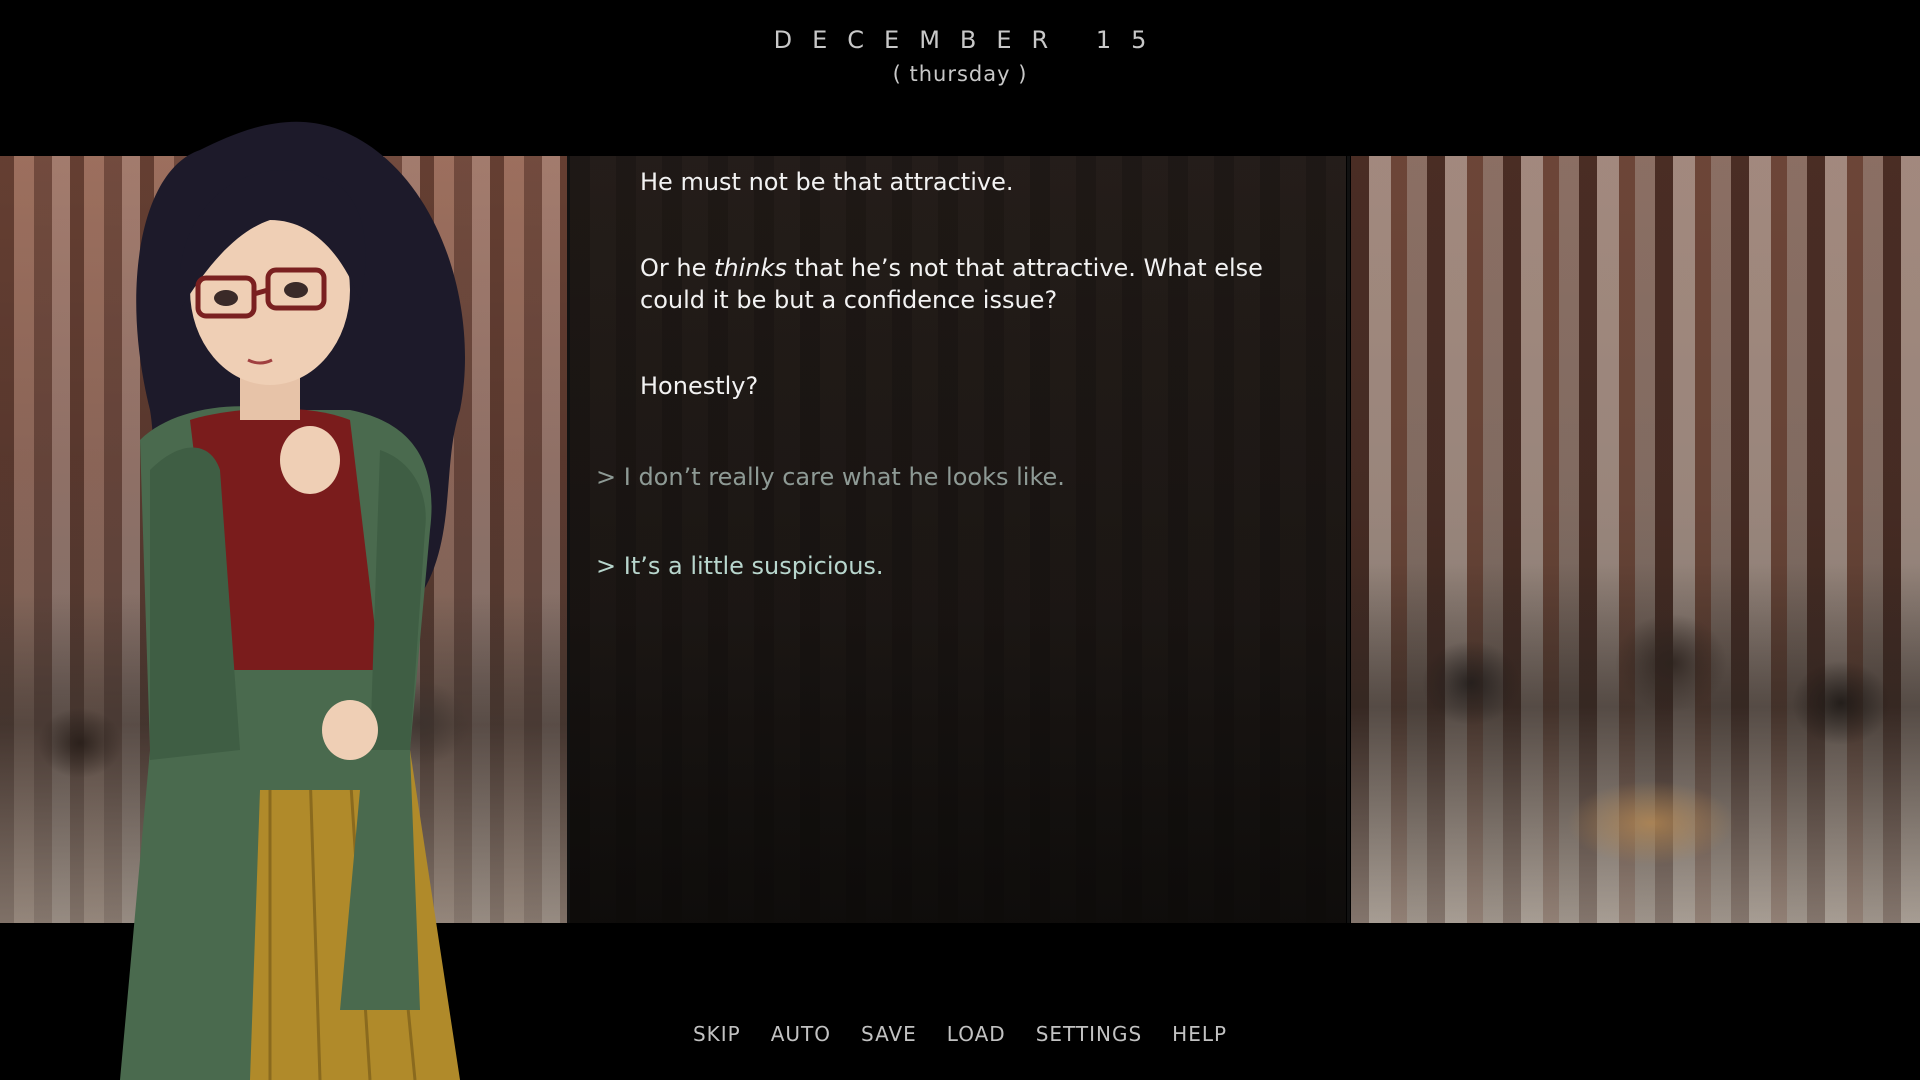 This screenshot has height=1080, width=1920. Describe the element at coordinates (976, 1034) in the screenshot. I see `load-button: LOAD` at that location.